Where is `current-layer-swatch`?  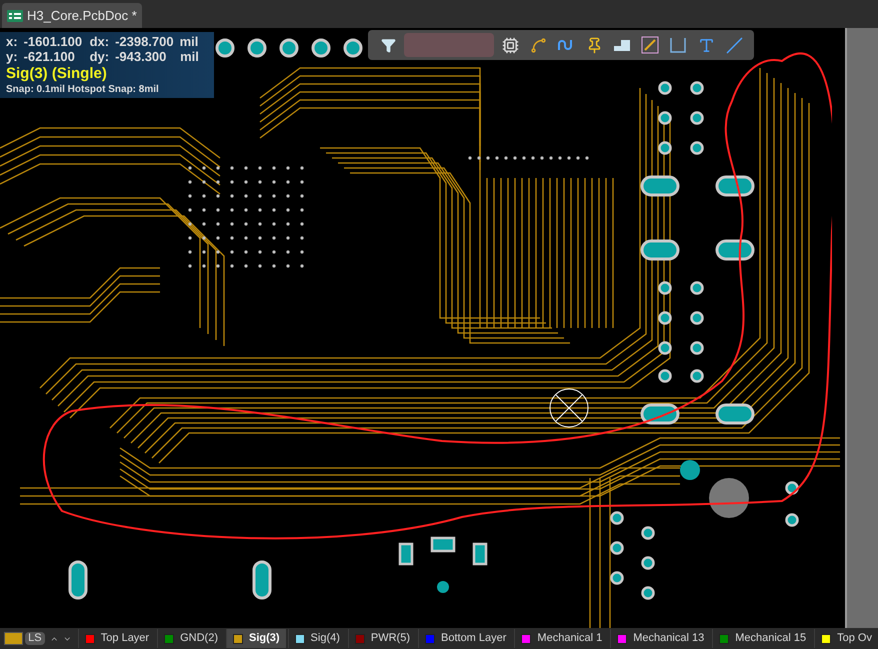
current-layer-swatch is located at coordinates (14, 638).